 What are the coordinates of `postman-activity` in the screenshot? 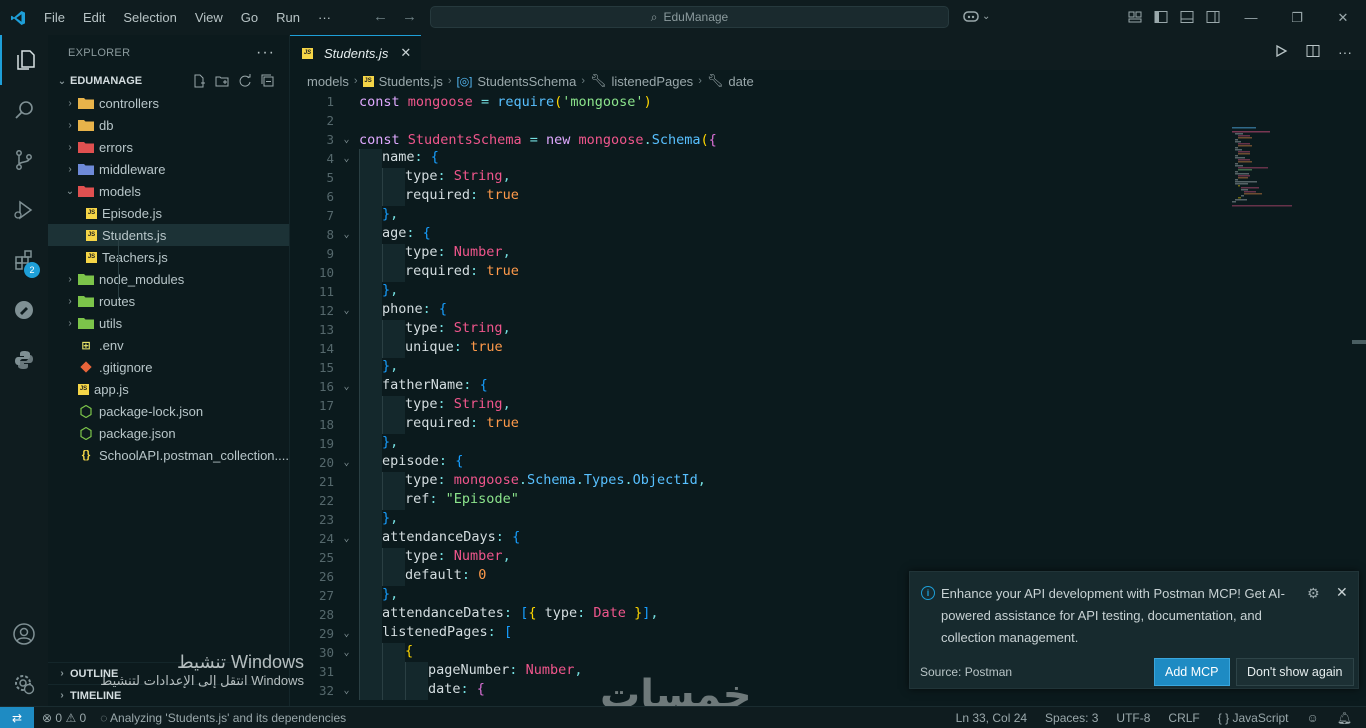 It's located at (24, 310).